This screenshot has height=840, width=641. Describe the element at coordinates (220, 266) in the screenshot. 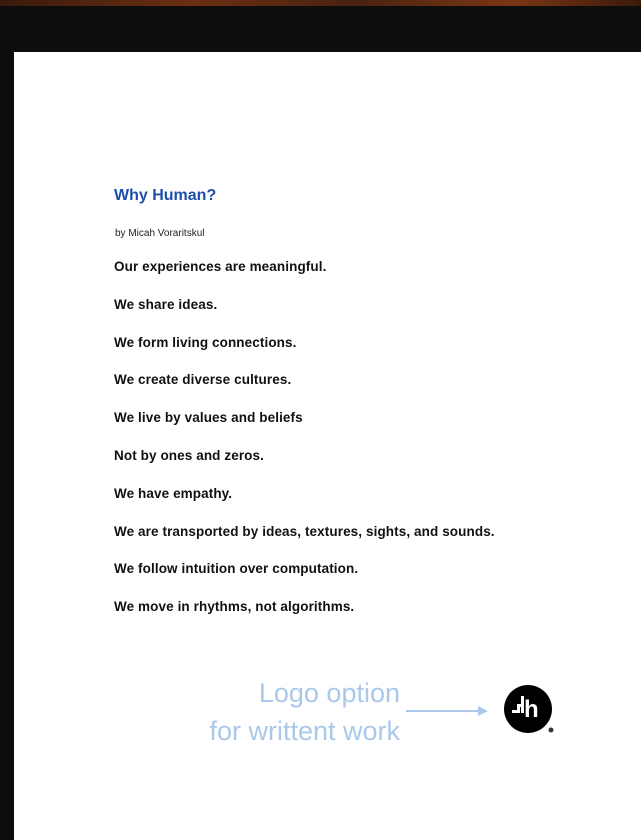

I see `poem-line: Our experiences are meaningful.` at that location.